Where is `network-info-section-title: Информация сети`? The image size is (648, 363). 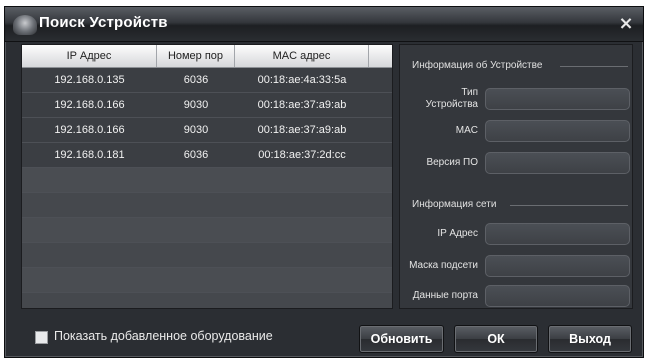 network-info-section-title: Информация сети is located at coordinates (454, 204).